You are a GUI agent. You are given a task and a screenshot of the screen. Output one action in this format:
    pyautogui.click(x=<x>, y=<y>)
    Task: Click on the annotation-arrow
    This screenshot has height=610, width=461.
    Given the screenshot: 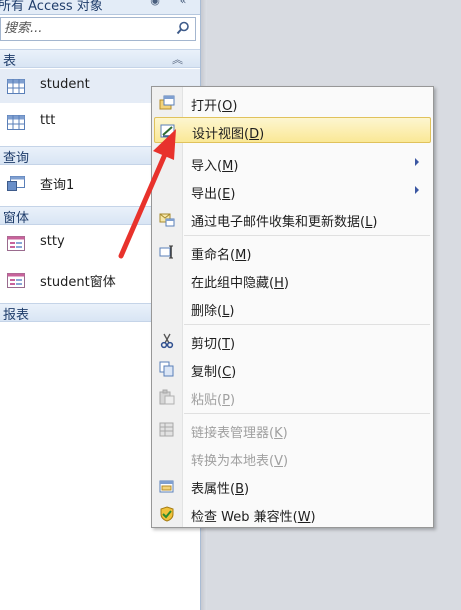 What is the action you would take?
    pyautogui.click(x=147, y=194)
    